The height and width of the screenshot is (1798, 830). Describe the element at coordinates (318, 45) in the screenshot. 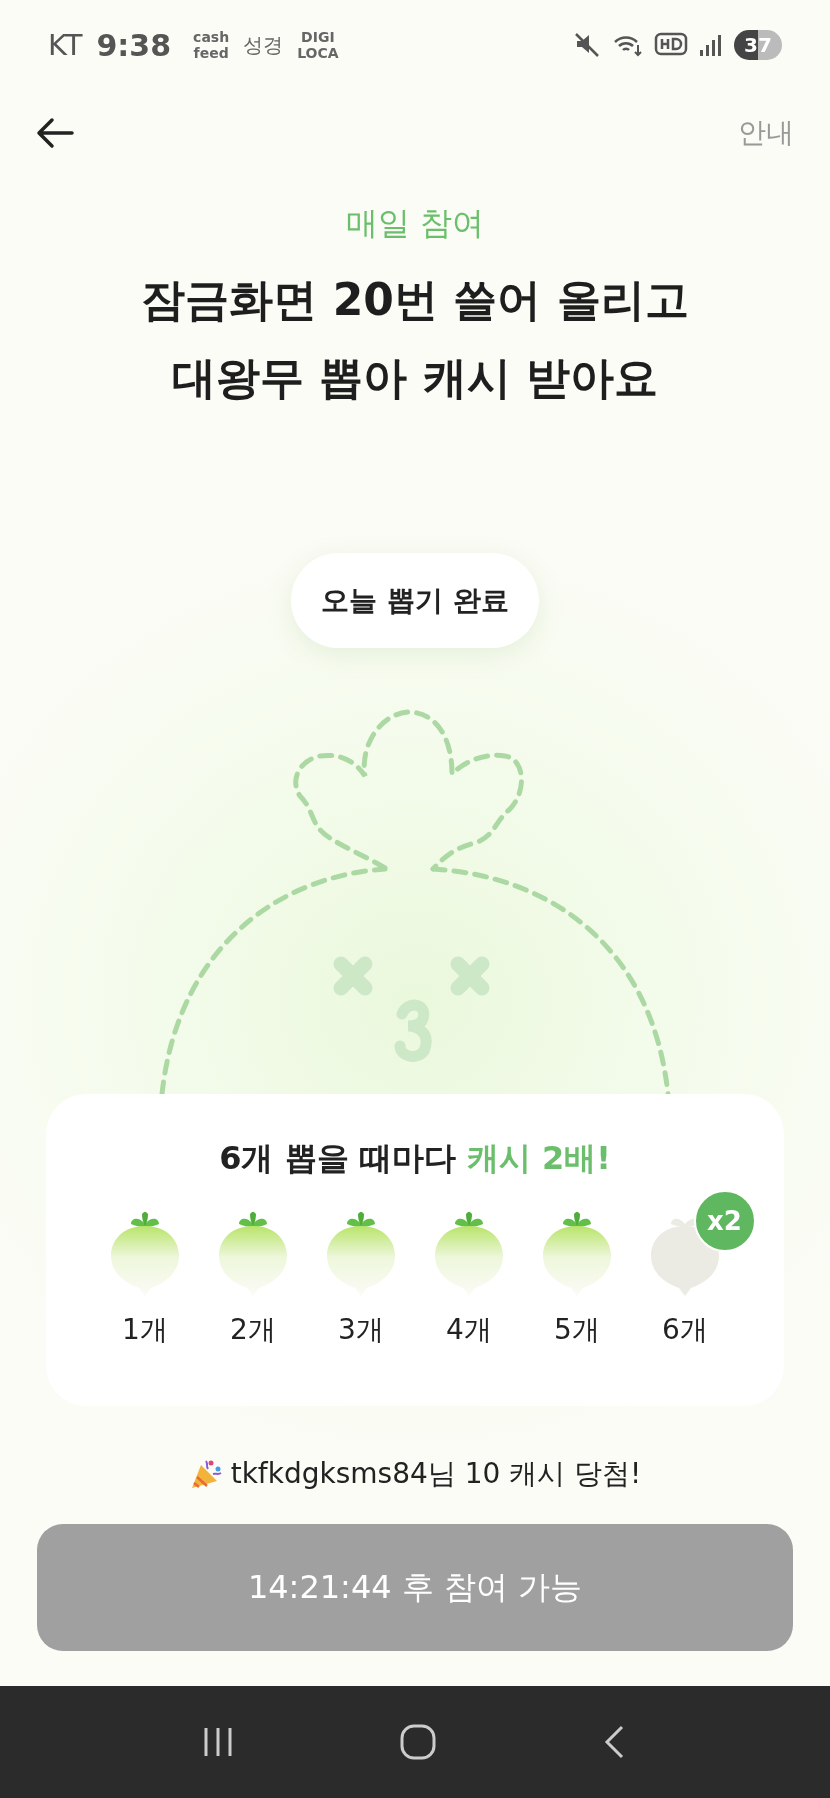

I see `notification-icon: DIGI LOCA` at that location.